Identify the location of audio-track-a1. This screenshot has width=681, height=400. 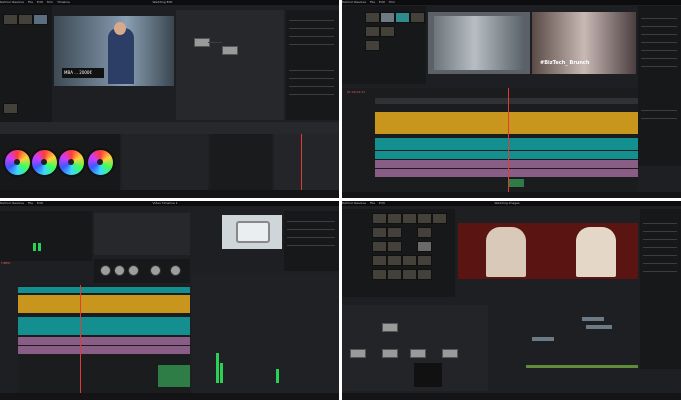
(506, 144).